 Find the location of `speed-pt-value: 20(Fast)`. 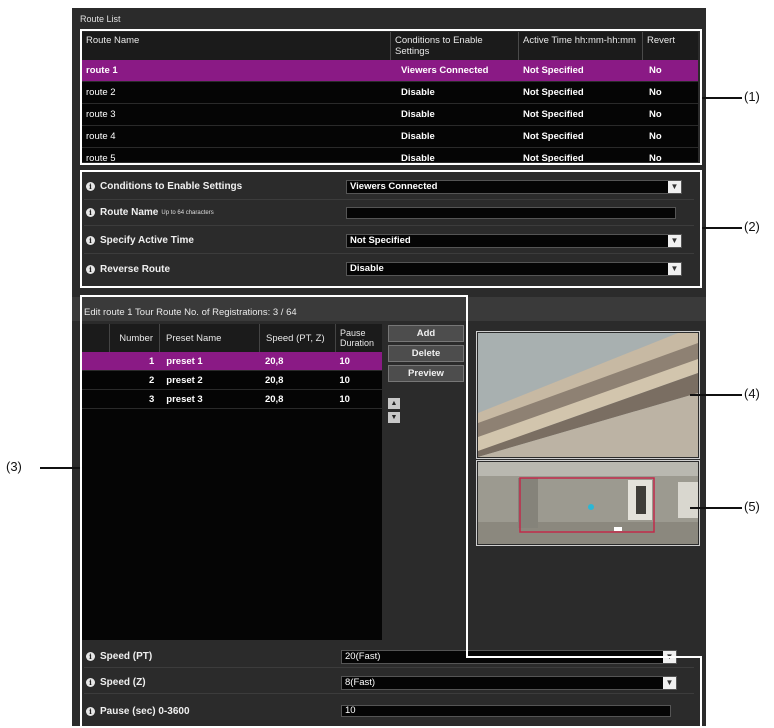

speed-pt-value: 20(Fast) is located at coordinates (363, 656).